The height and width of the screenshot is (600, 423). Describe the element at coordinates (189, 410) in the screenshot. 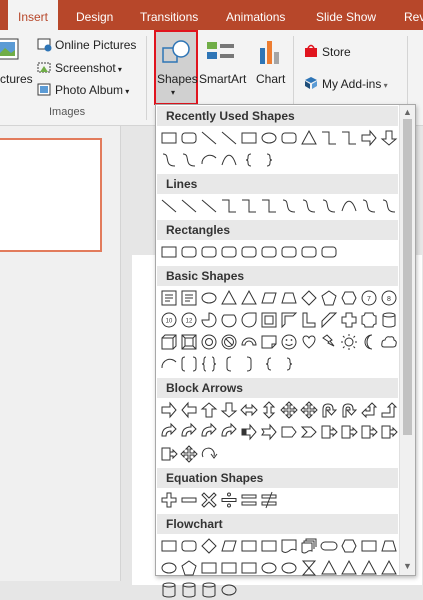

I see `shape-left-arrow` at that location.